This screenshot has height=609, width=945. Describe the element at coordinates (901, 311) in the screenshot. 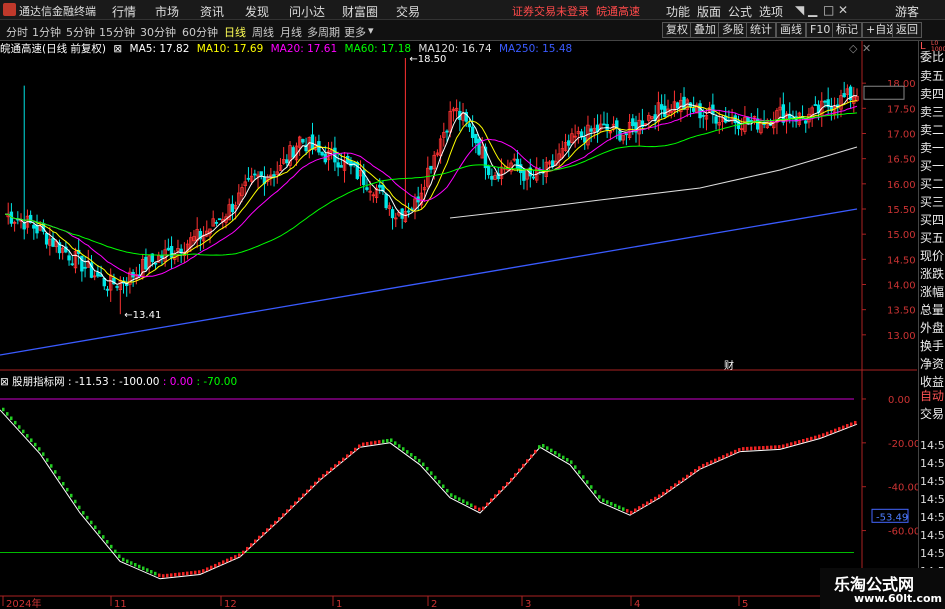

I see `price-tick-label: 13.50` at that location.